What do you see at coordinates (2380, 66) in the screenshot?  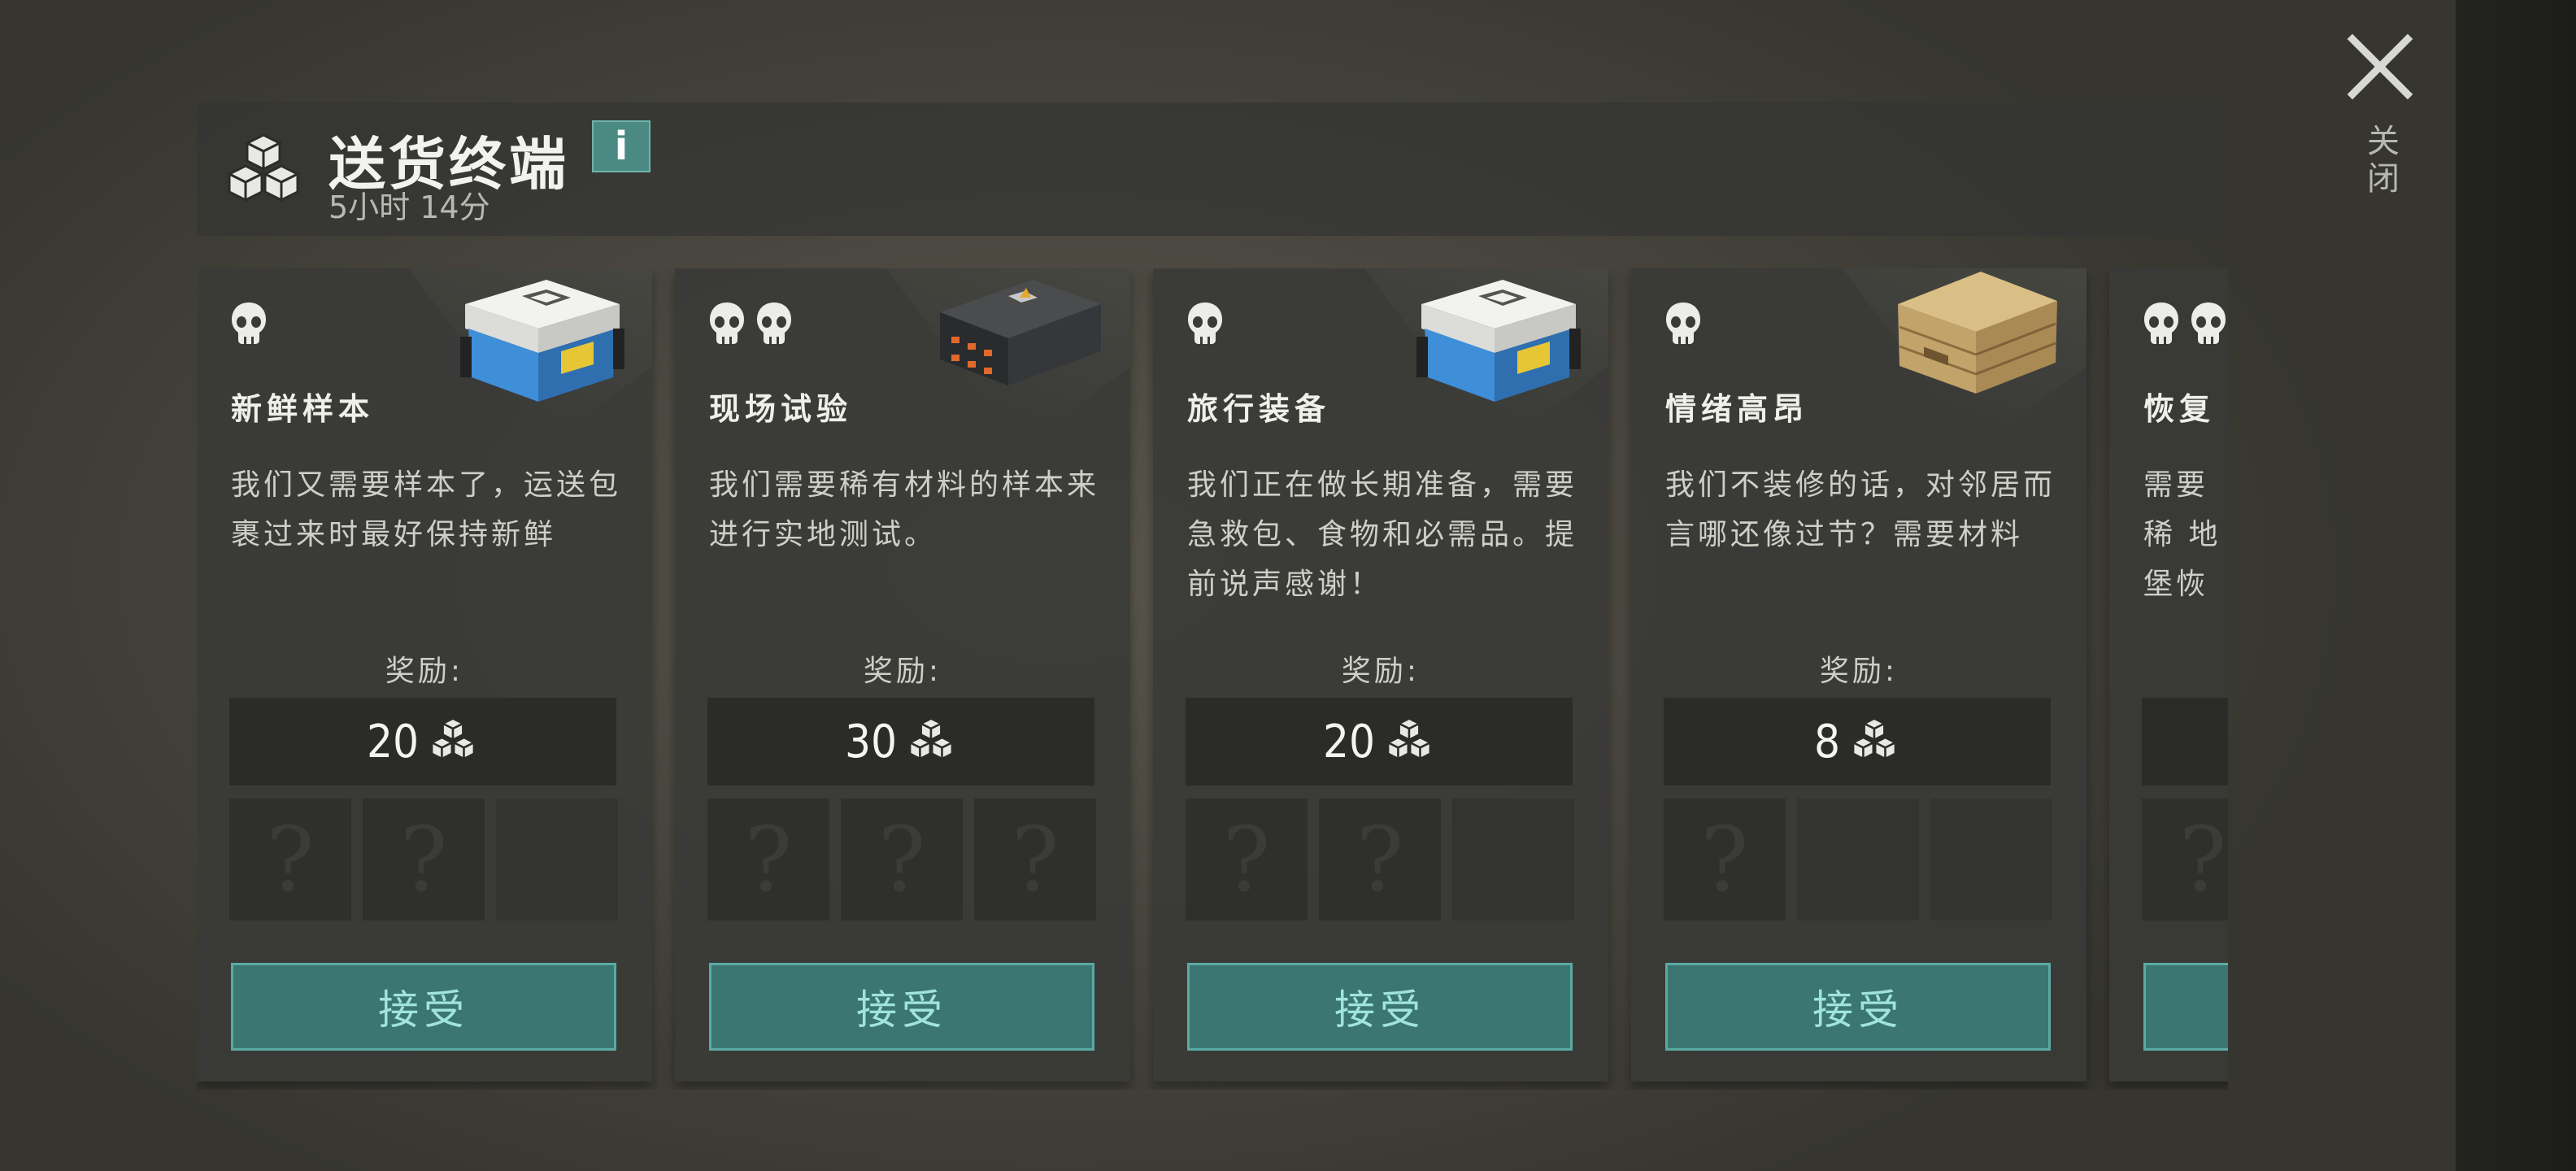 I see `close-x-icon` at bounding box center [2380, 66].